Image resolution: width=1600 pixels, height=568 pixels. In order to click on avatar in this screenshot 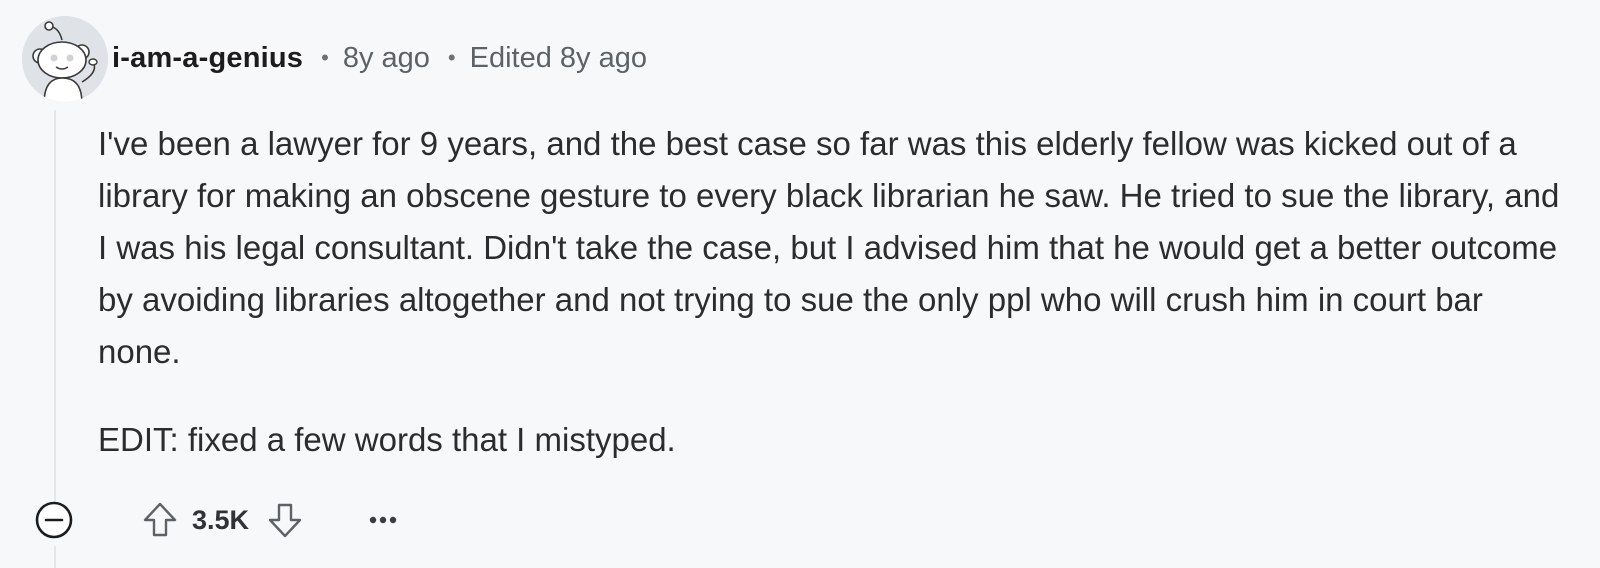, I will do `click(65, 59)`.